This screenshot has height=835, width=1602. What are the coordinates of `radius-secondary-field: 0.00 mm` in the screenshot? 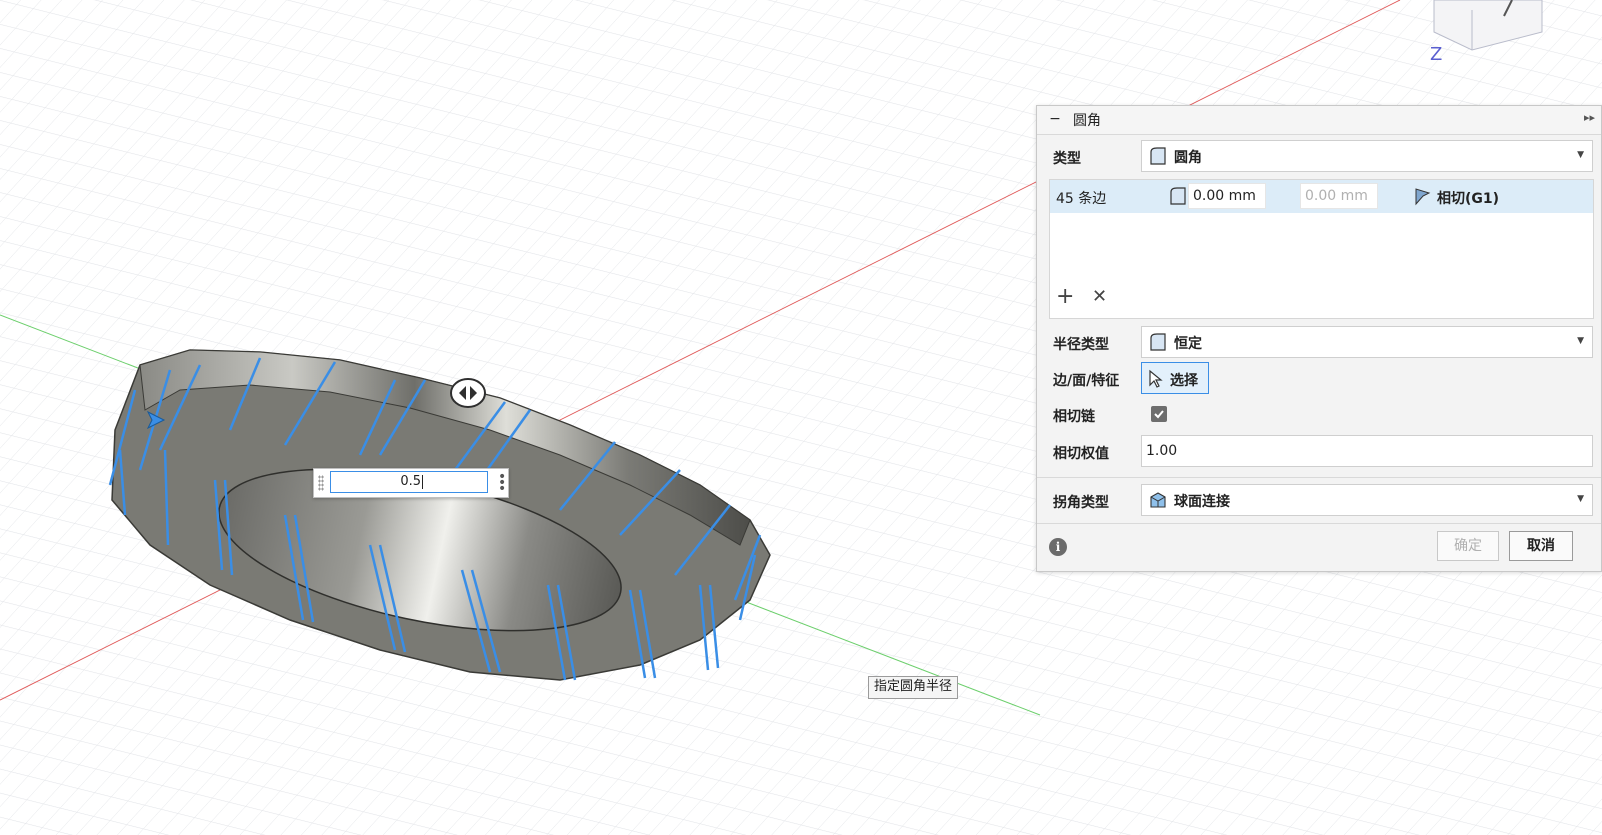 It's located at (1339, 196).